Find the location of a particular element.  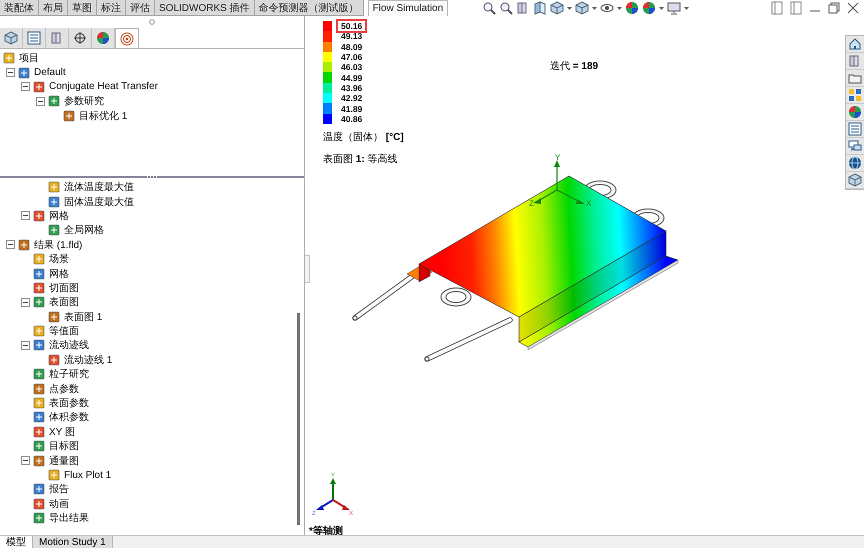

tree-item: 表面图 1 is located at coordinates (83, 317).